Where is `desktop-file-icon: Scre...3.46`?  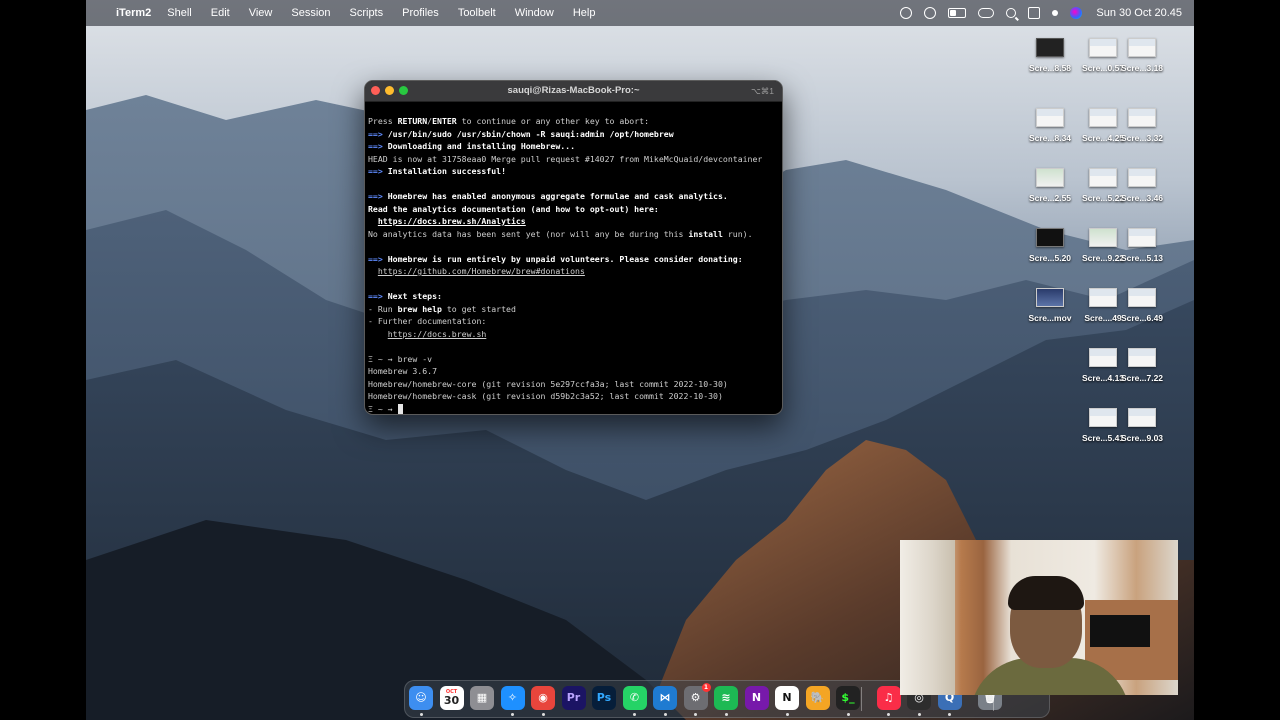 desktop-file-icon: Scre...3.46 is located at coordinates (1142, 185).